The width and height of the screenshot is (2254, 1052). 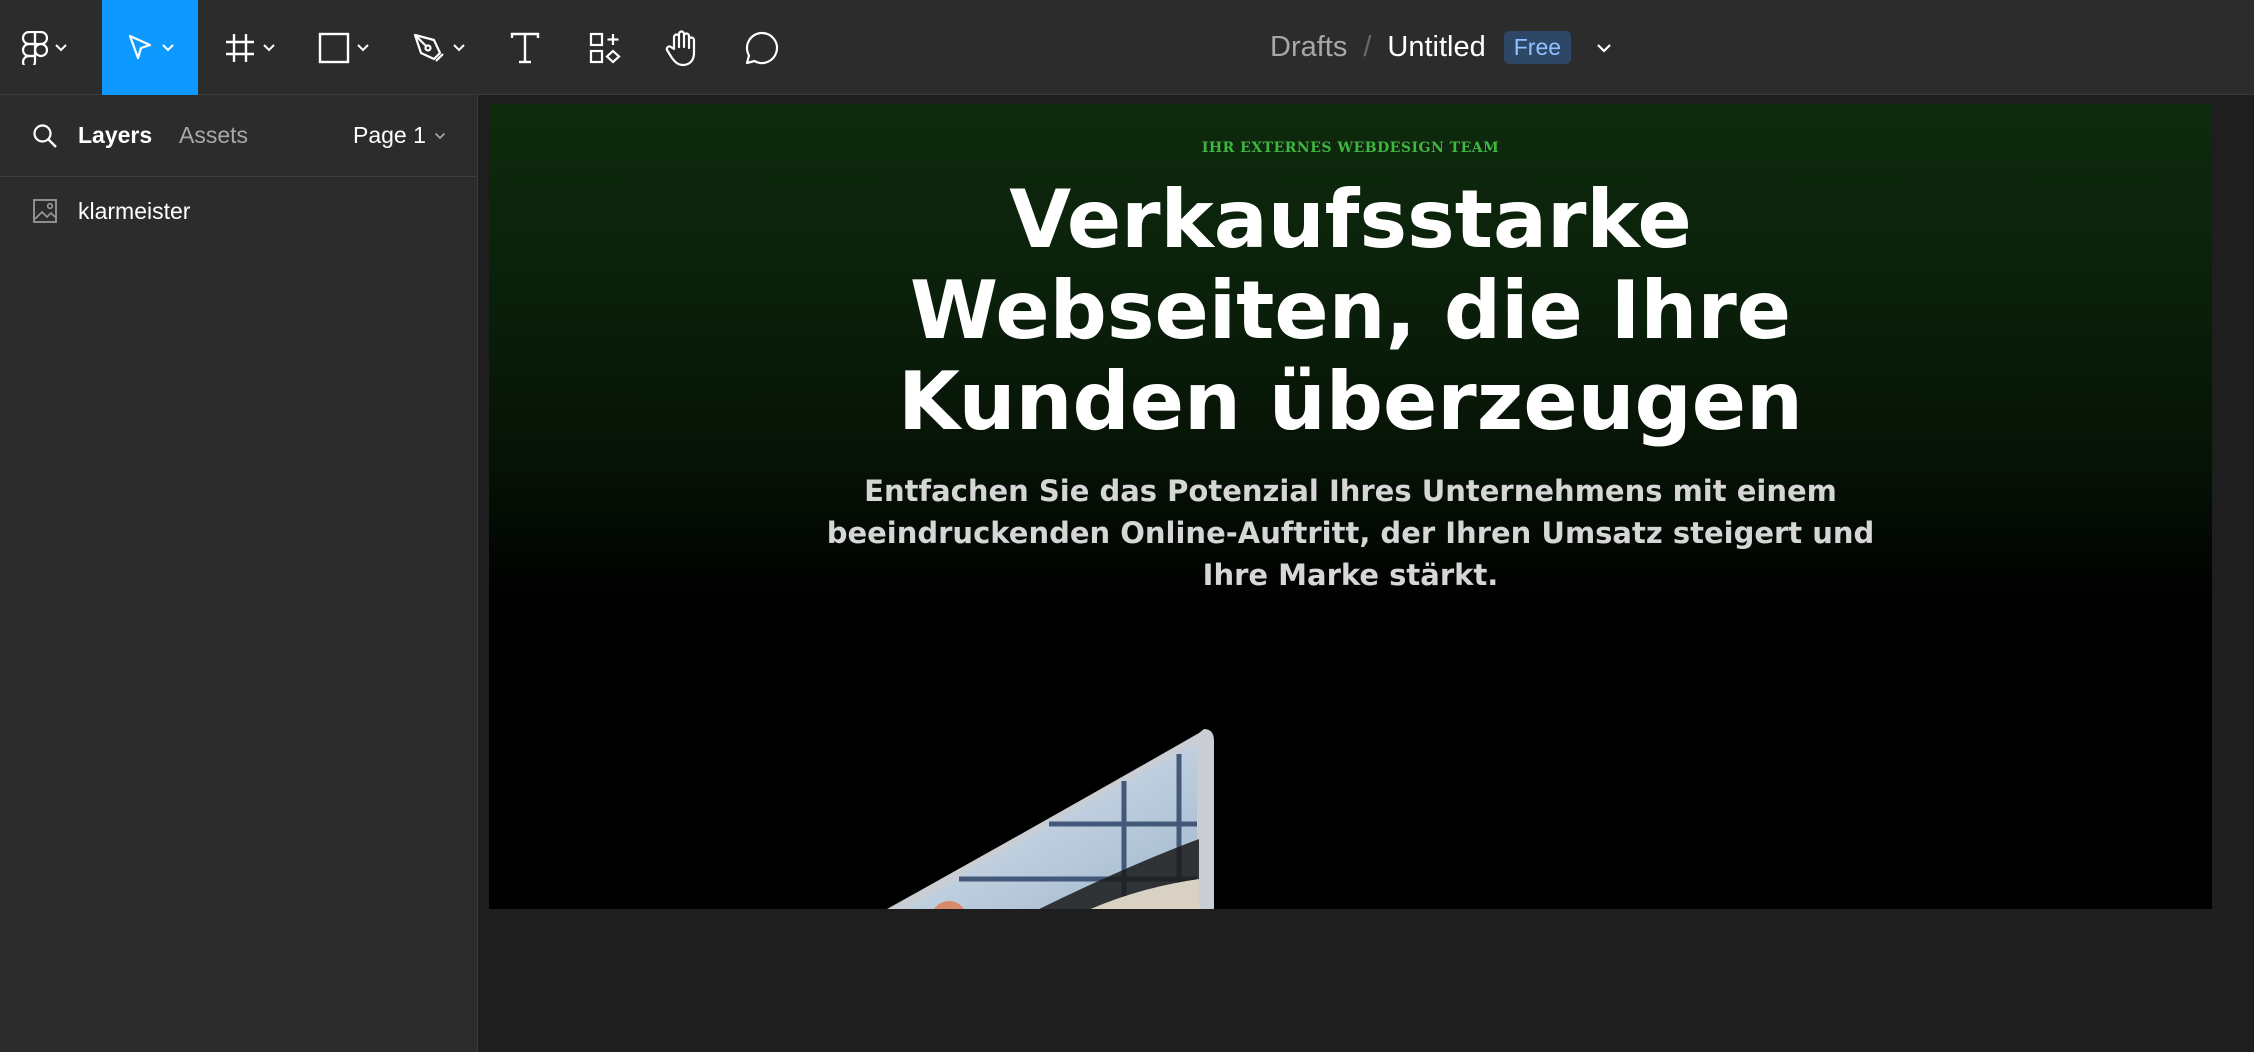 What do you see at coordinates (140, 46) in the screenshot?
I see `cursor-arrow-icon` at bounding box center [140, 46].